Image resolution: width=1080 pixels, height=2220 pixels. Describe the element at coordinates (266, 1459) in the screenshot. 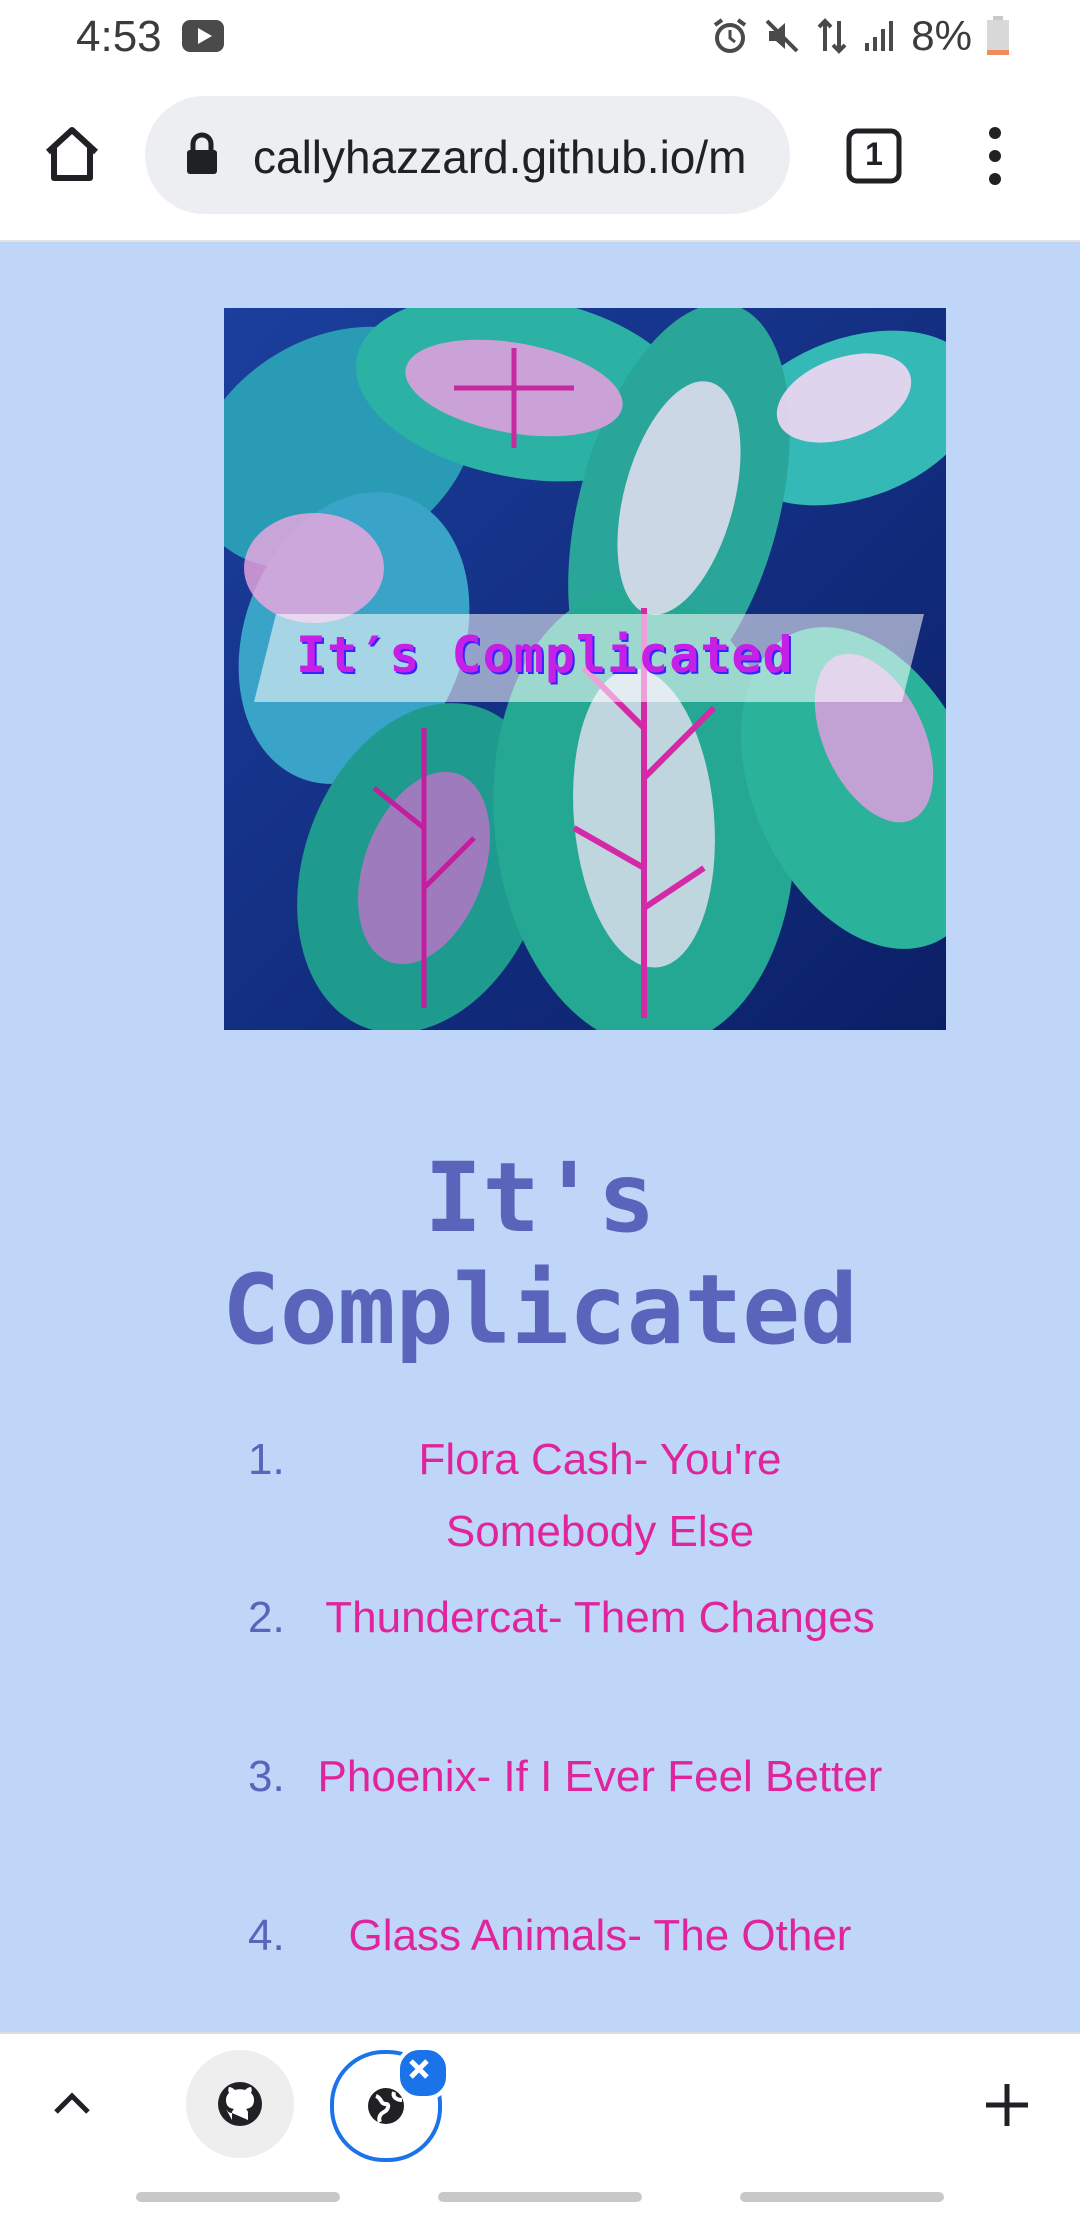

I see `track-number: 1.` at that location.